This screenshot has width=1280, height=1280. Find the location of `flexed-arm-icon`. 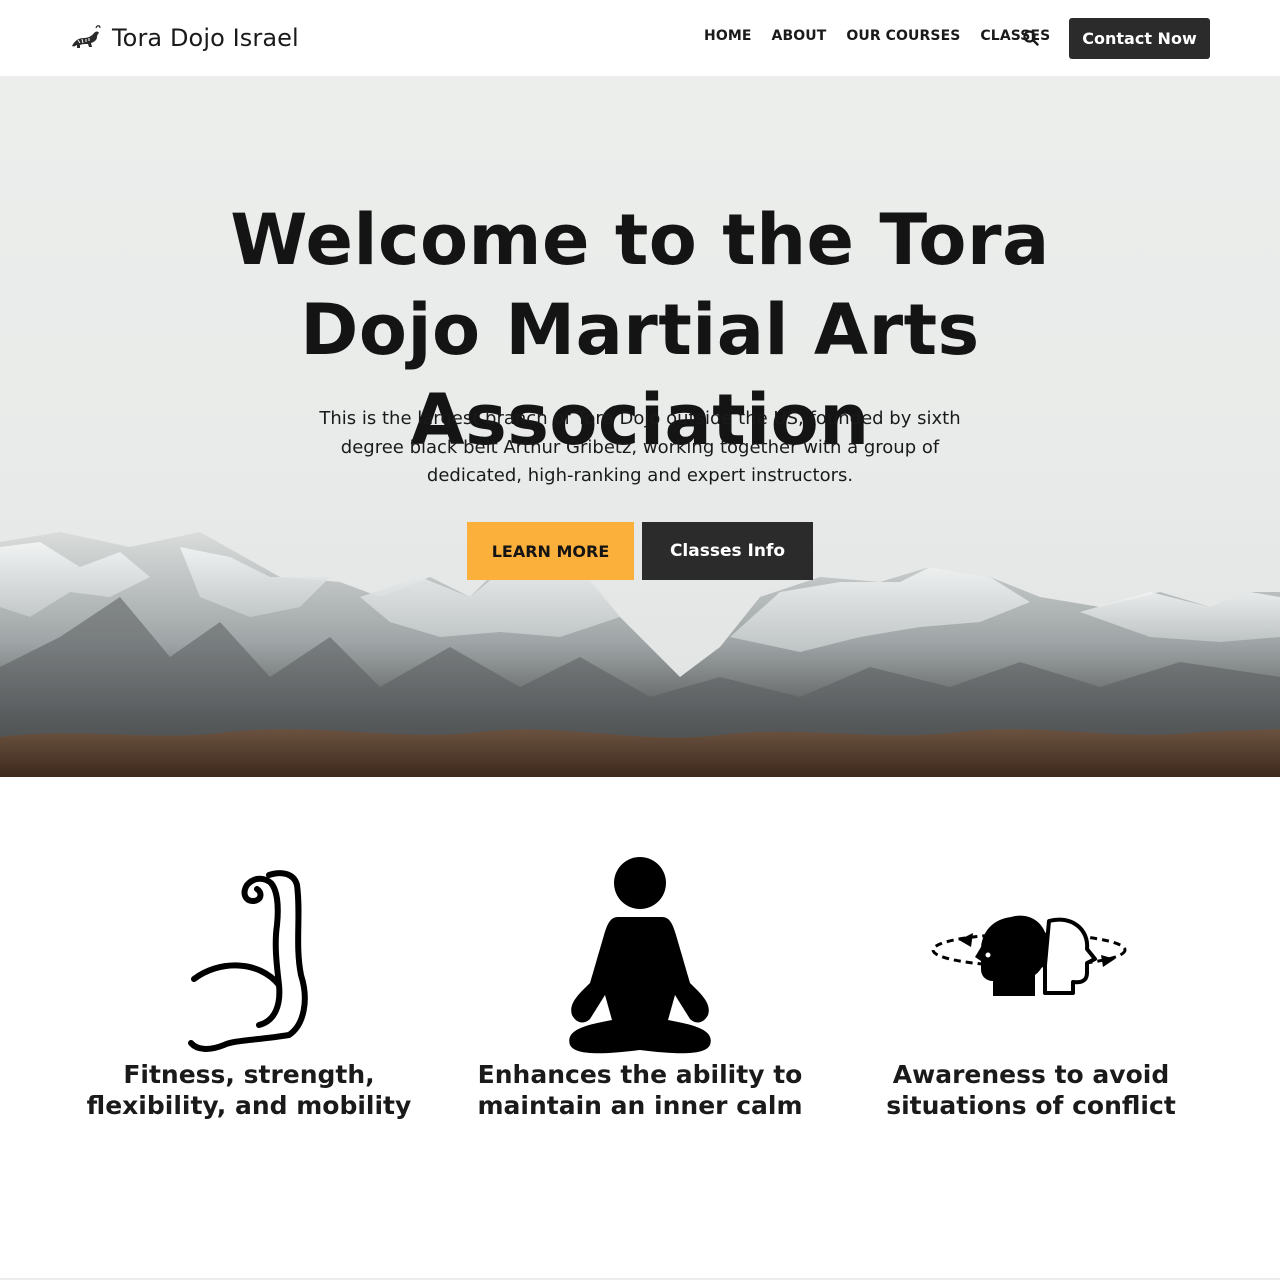

flexed-arm-icon is located at coordinates (248, 961).